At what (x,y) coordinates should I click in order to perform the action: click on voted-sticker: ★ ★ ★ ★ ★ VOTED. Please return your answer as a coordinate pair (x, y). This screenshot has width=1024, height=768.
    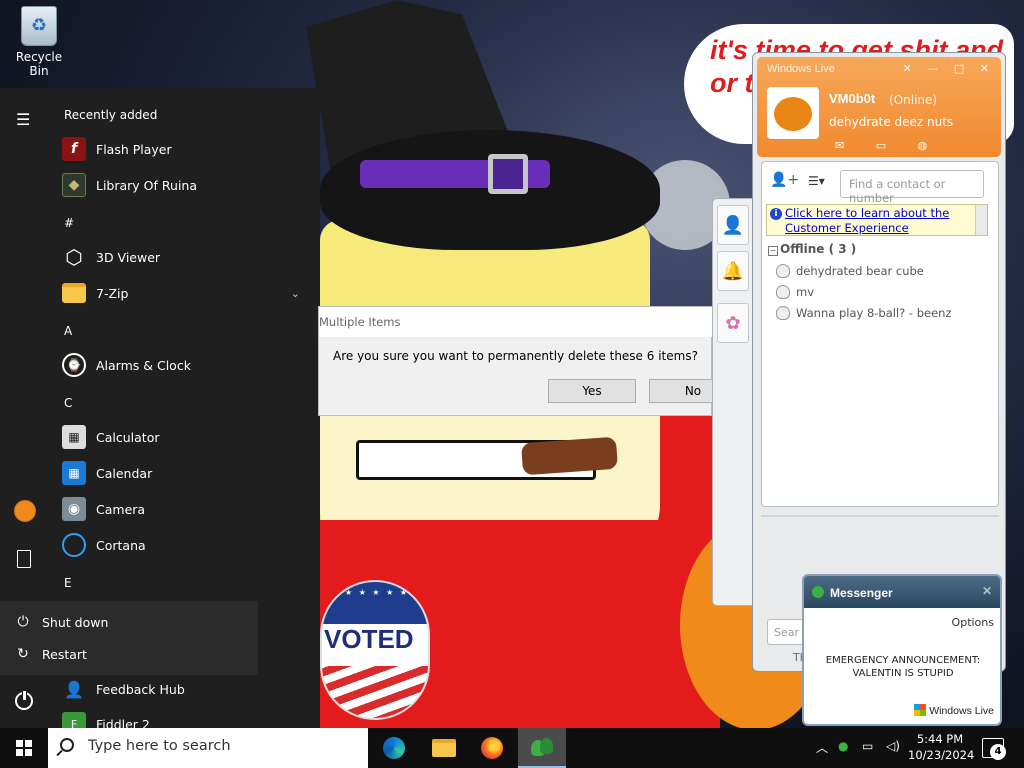
    Looking at the image, I should click on (375, 650).